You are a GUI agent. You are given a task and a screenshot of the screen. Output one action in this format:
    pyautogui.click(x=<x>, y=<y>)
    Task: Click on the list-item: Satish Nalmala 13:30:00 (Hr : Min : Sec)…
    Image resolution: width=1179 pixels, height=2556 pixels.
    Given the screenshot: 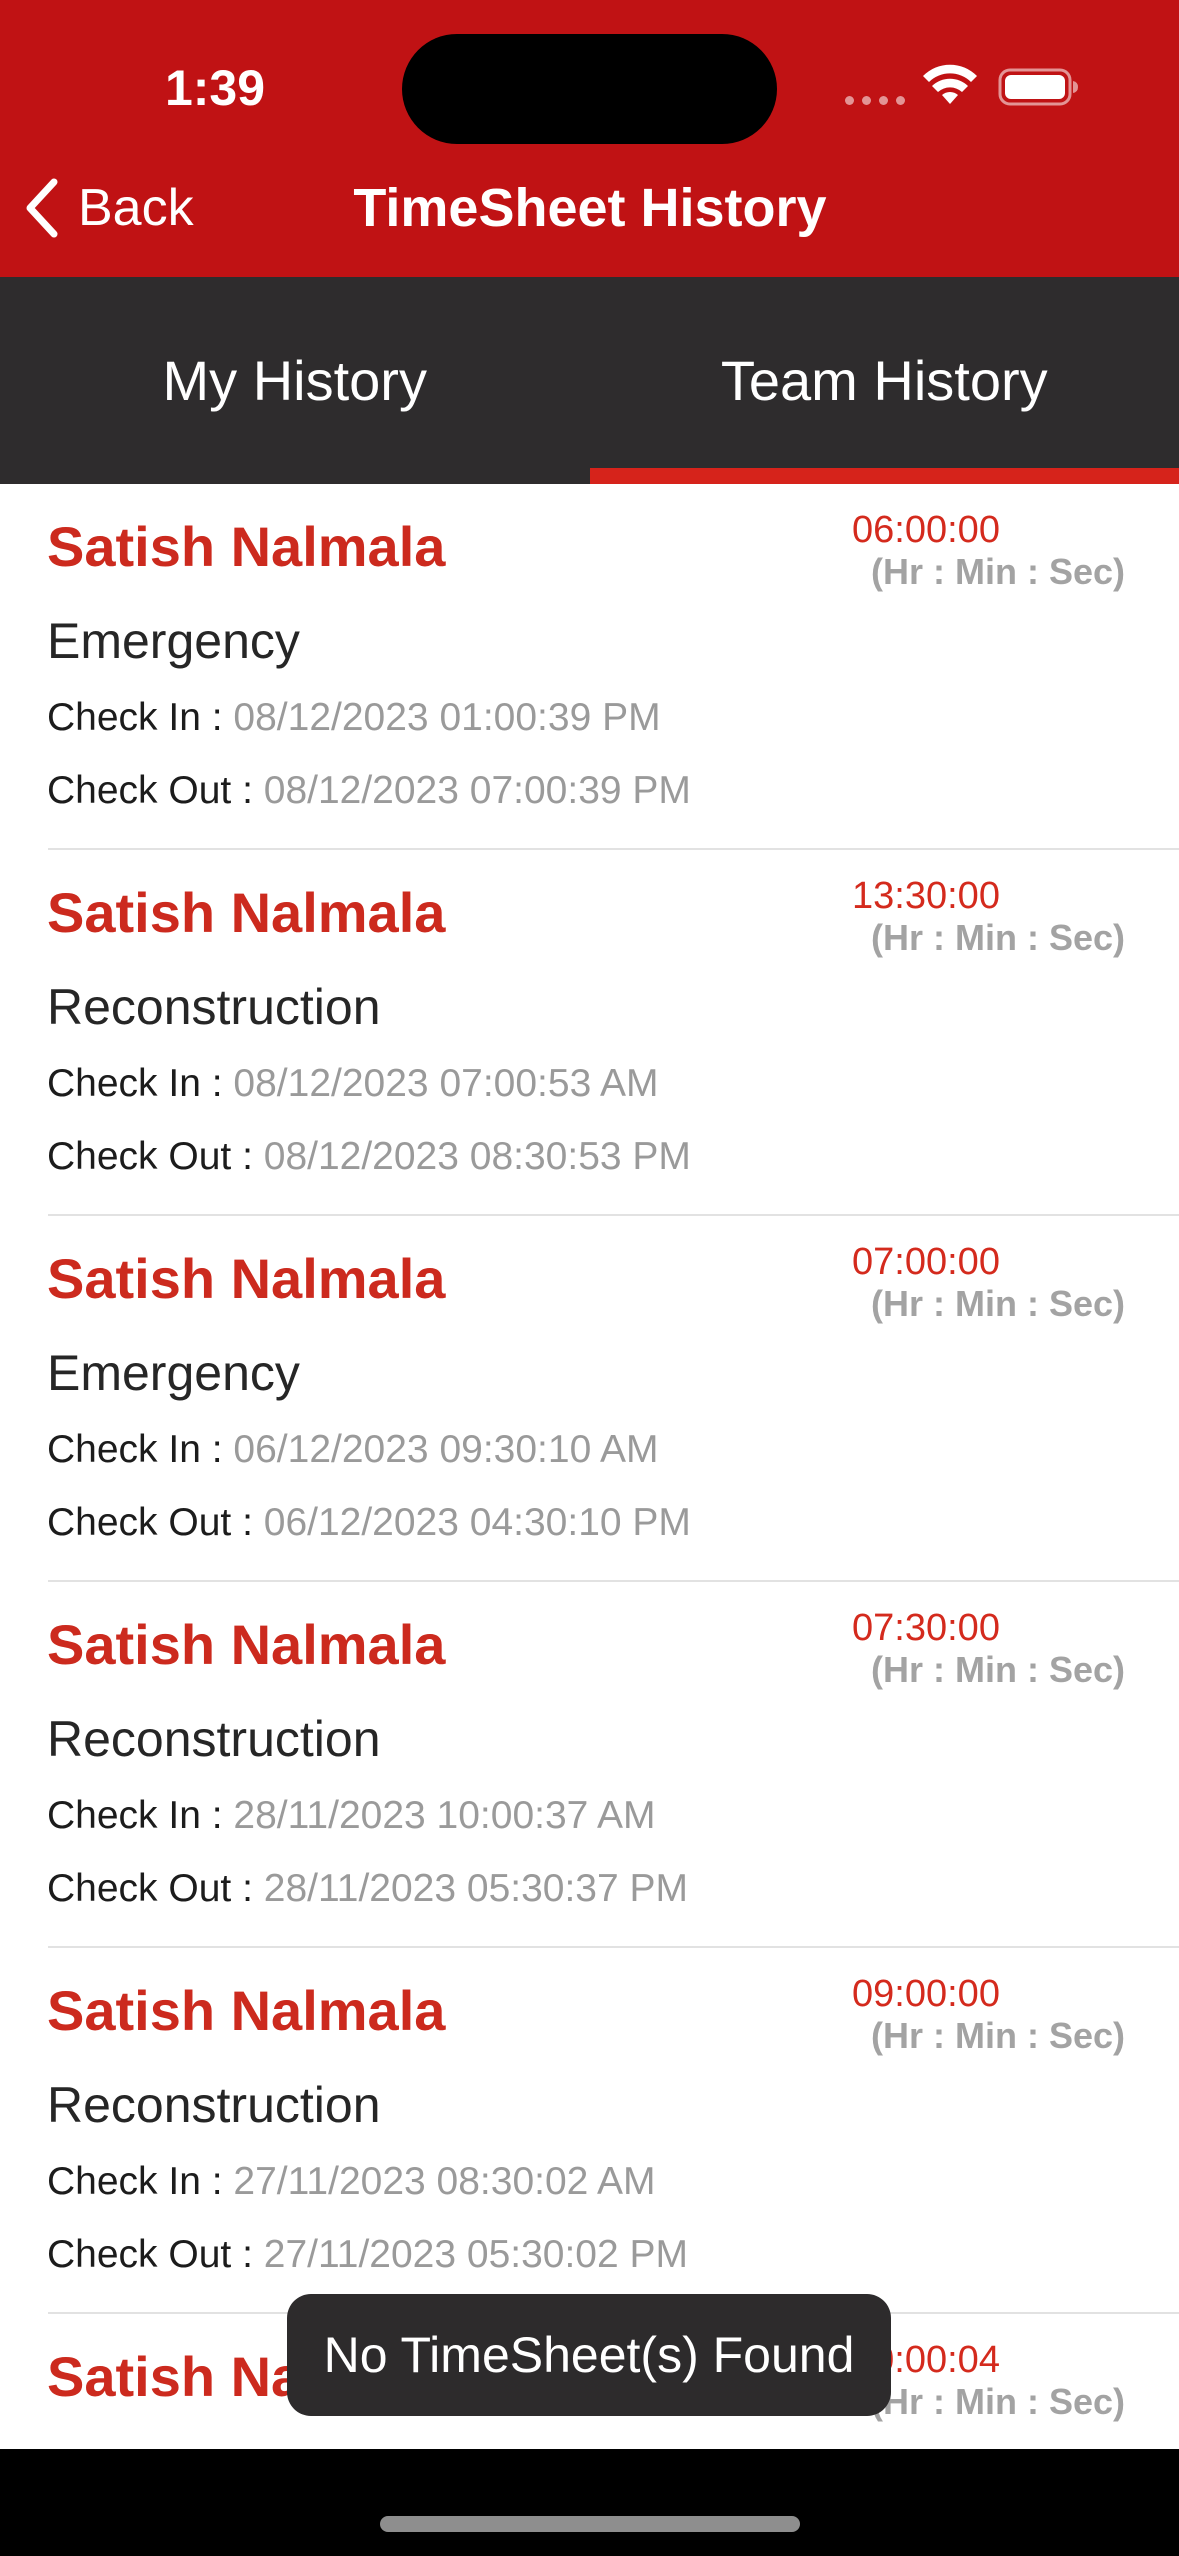 What is the action you would take?
    pyautogui.click(x=589, y=1033)
    